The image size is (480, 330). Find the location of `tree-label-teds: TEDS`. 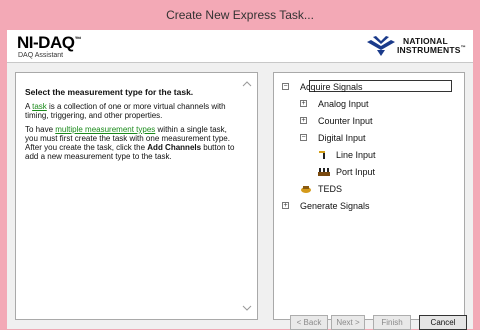

tree-label-teds: TEDS is located at coordinates (330, 189).